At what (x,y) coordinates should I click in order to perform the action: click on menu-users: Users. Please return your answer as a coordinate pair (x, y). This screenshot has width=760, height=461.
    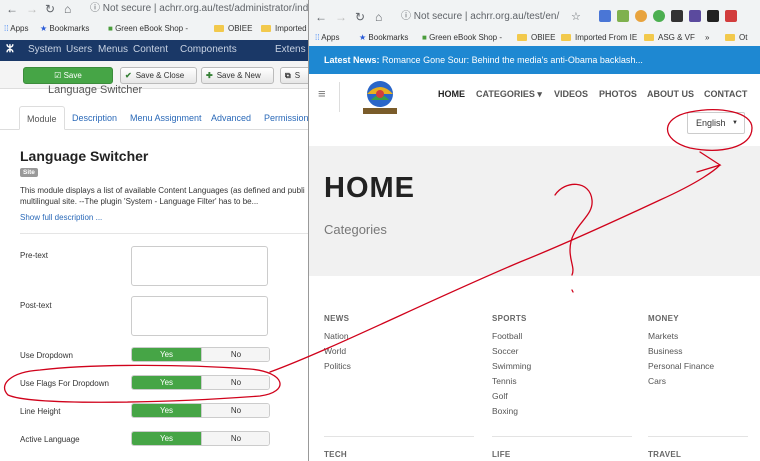
    Looking at the image, I should click on (79, 50).